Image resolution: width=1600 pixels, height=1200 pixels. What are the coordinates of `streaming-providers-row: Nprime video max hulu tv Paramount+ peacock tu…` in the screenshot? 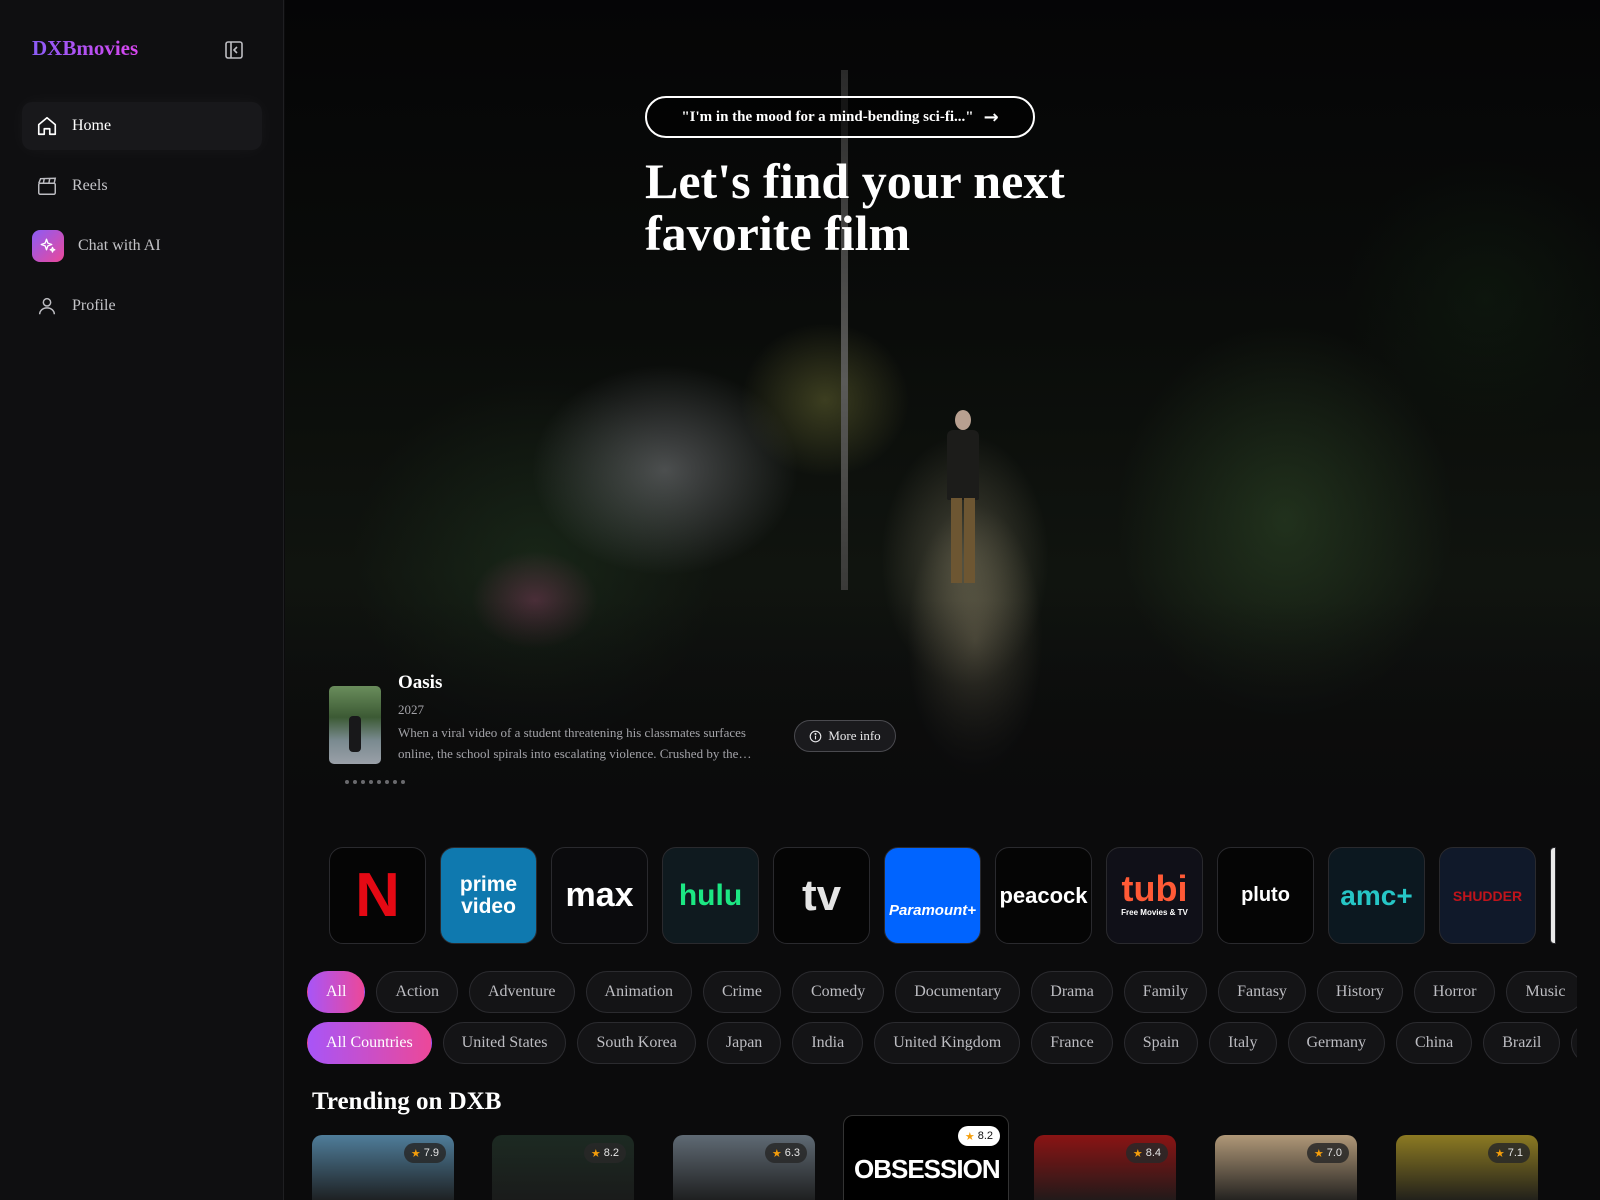 It's located at (949, 896).